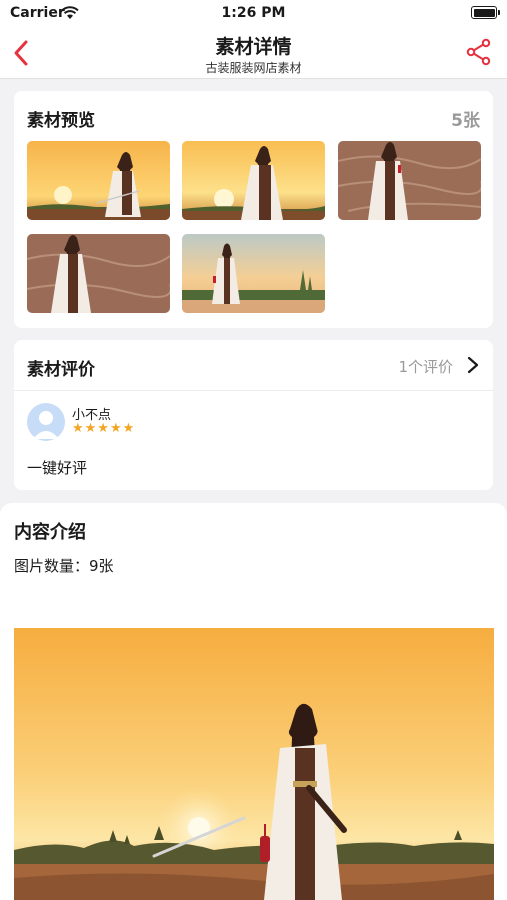  I want to click on status-time: 1:26 PM, so click(253, 13).